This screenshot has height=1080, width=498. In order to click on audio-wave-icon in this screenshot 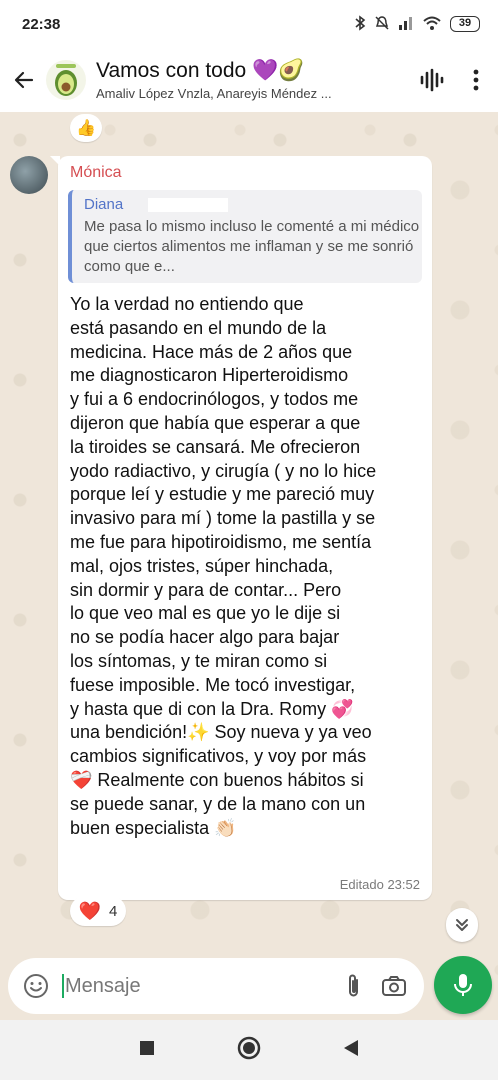, I will do `click(432, 80)`.